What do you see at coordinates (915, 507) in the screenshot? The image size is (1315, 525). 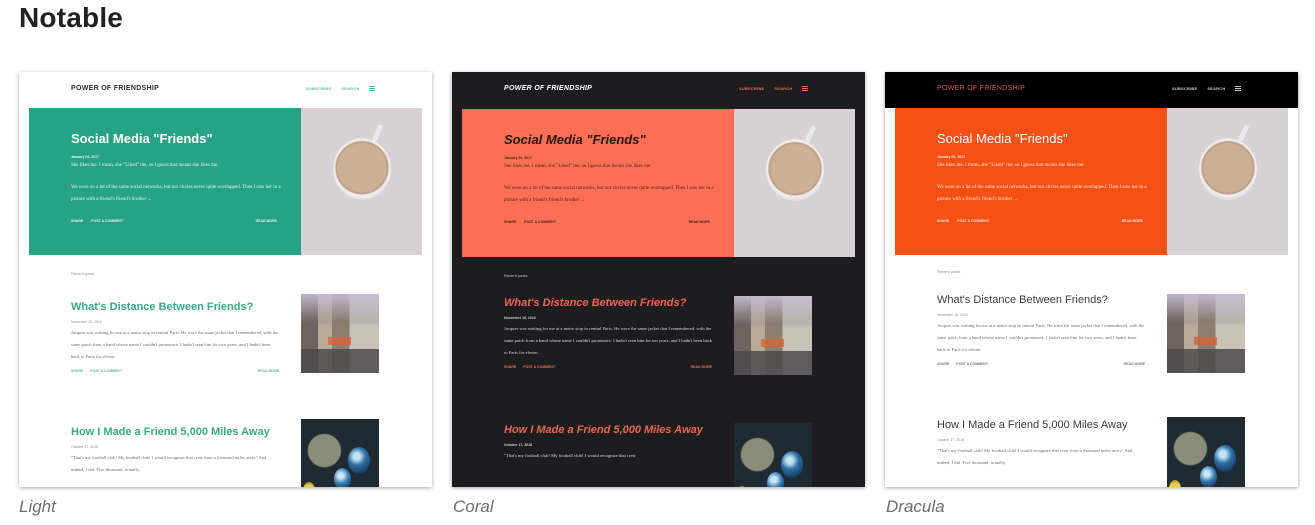 I see `theme-caption: Dracula` at bounding box center [915, 507].